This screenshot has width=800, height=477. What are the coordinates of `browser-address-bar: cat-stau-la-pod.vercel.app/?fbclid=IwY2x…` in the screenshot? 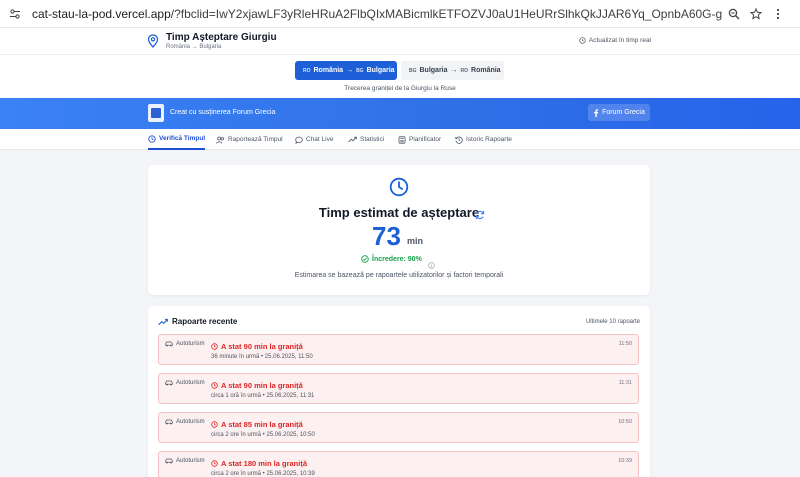 It's located at (400, 14).